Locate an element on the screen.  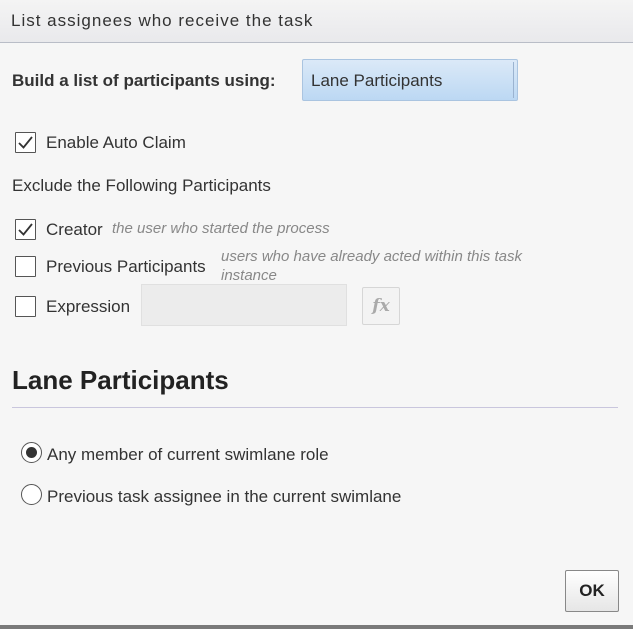
ok-button: OK is located at coordinates (592, 591).